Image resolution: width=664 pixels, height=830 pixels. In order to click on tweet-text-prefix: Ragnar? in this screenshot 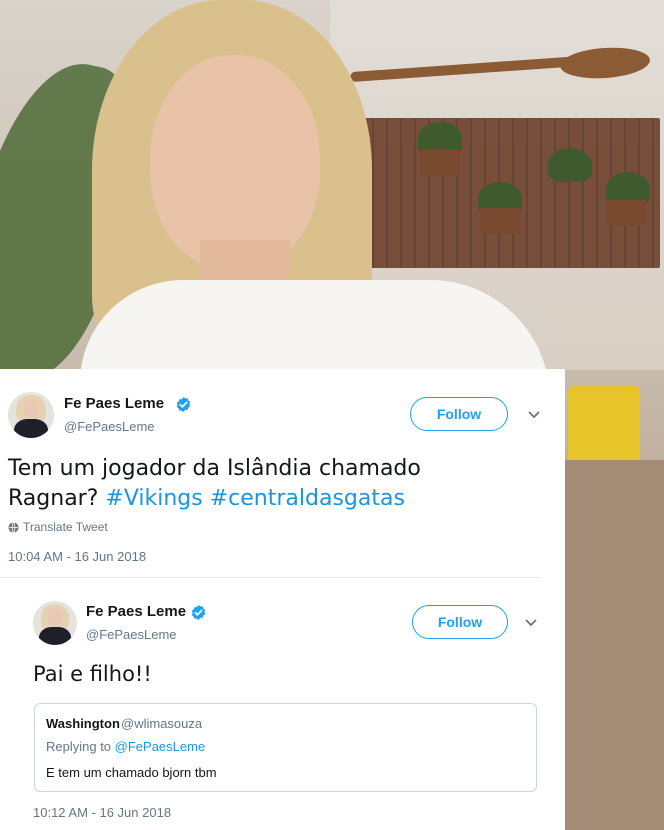, I will do `click(57, 498)`.